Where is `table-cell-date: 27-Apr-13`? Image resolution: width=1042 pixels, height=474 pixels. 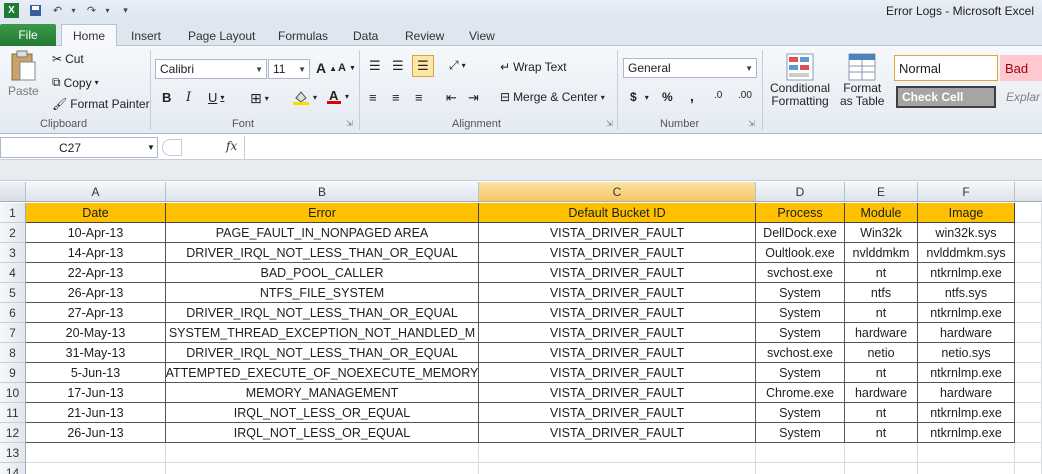
table-cell-date: 27-Apr-13 is located at coordinates (96, 313).